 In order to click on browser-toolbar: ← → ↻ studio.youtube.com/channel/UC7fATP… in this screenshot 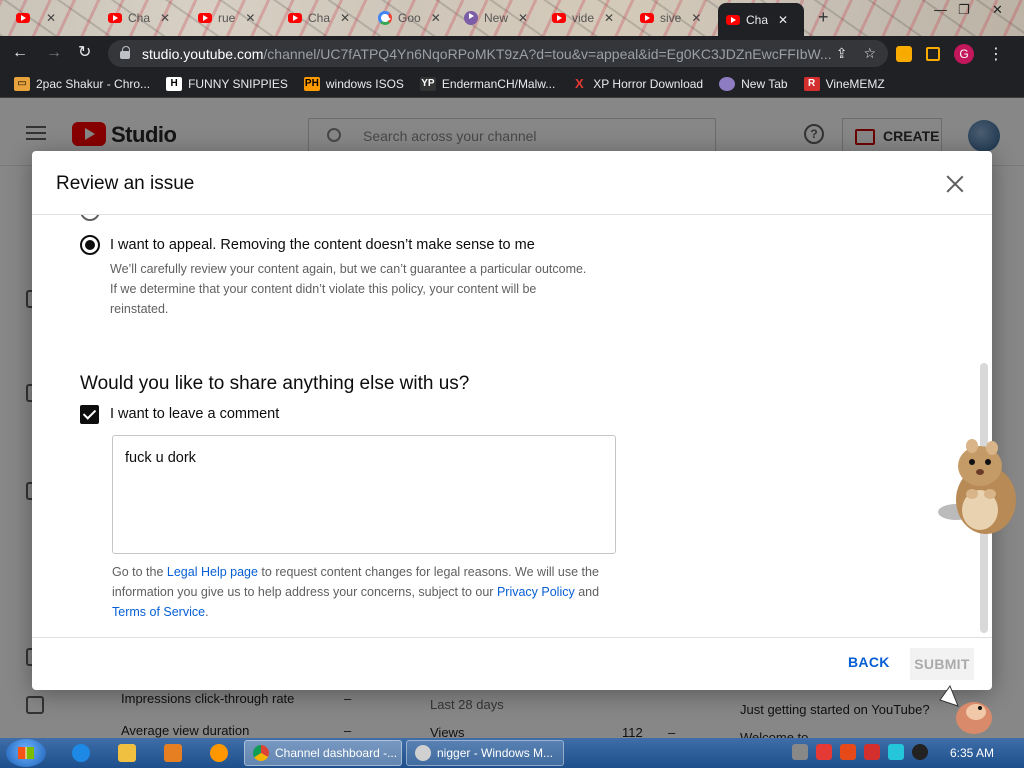, I will do `click(512, 53)`.